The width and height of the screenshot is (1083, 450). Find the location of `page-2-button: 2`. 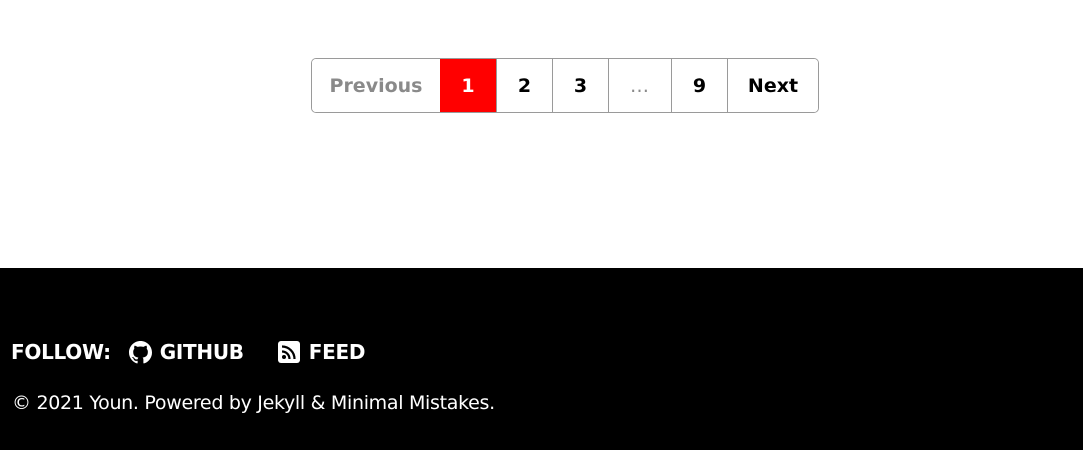

page-2-button: 2 is located at coordinates (524, 85).